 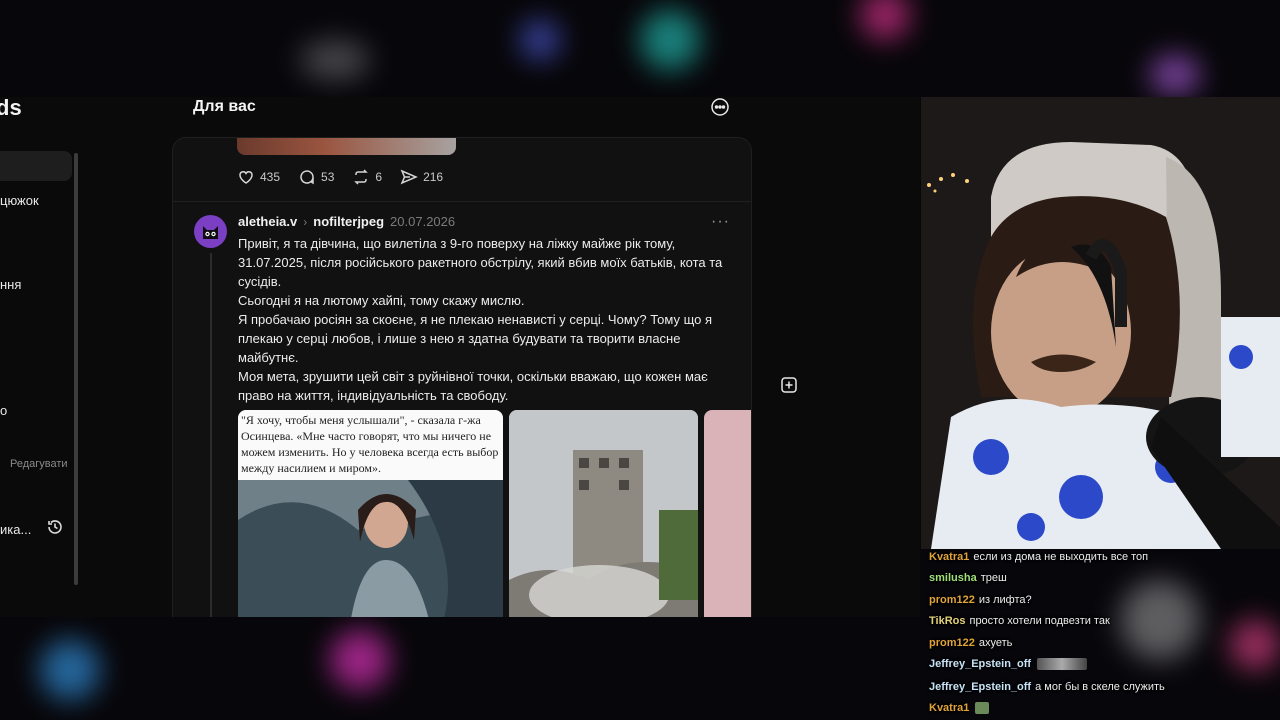 I want to click on previous-post-image, so click(x=346, y=146).